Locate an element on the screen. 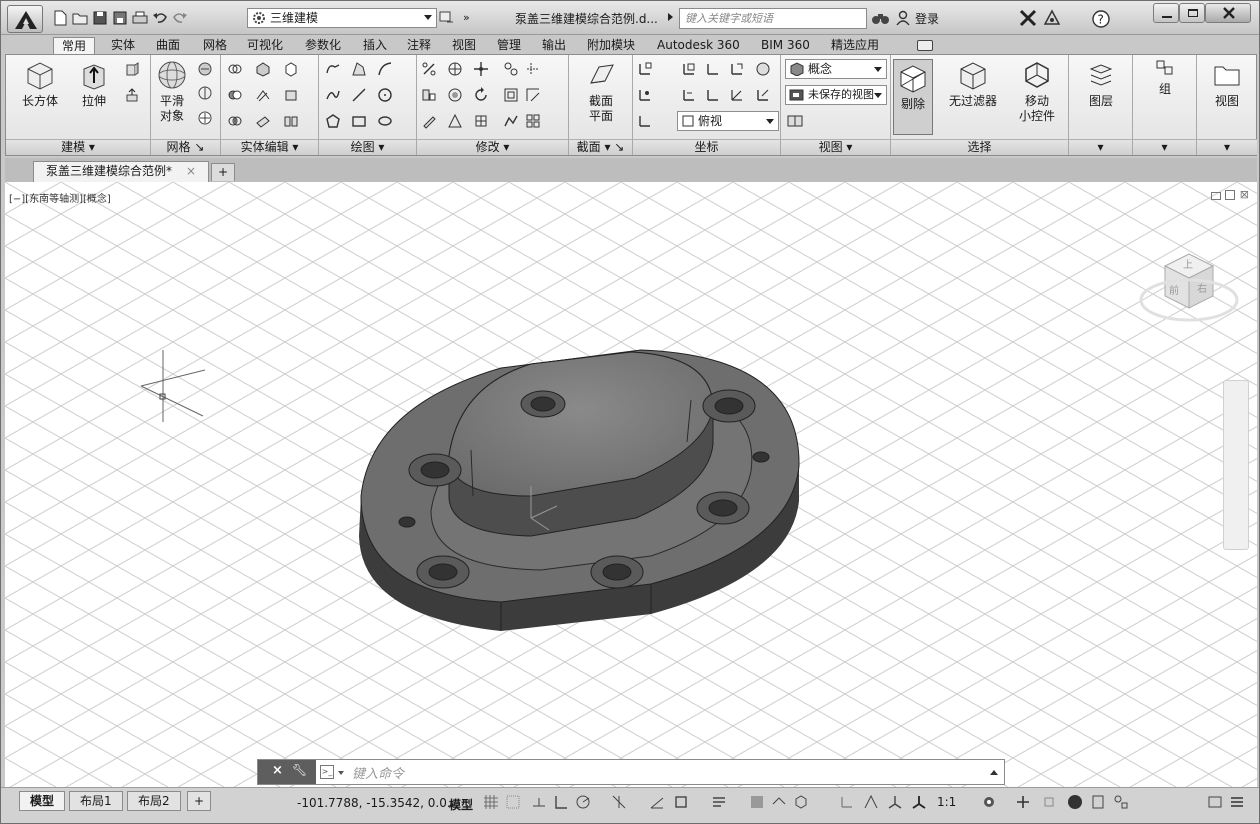  tab-home: 常用 is located at coordinates (74, 46).